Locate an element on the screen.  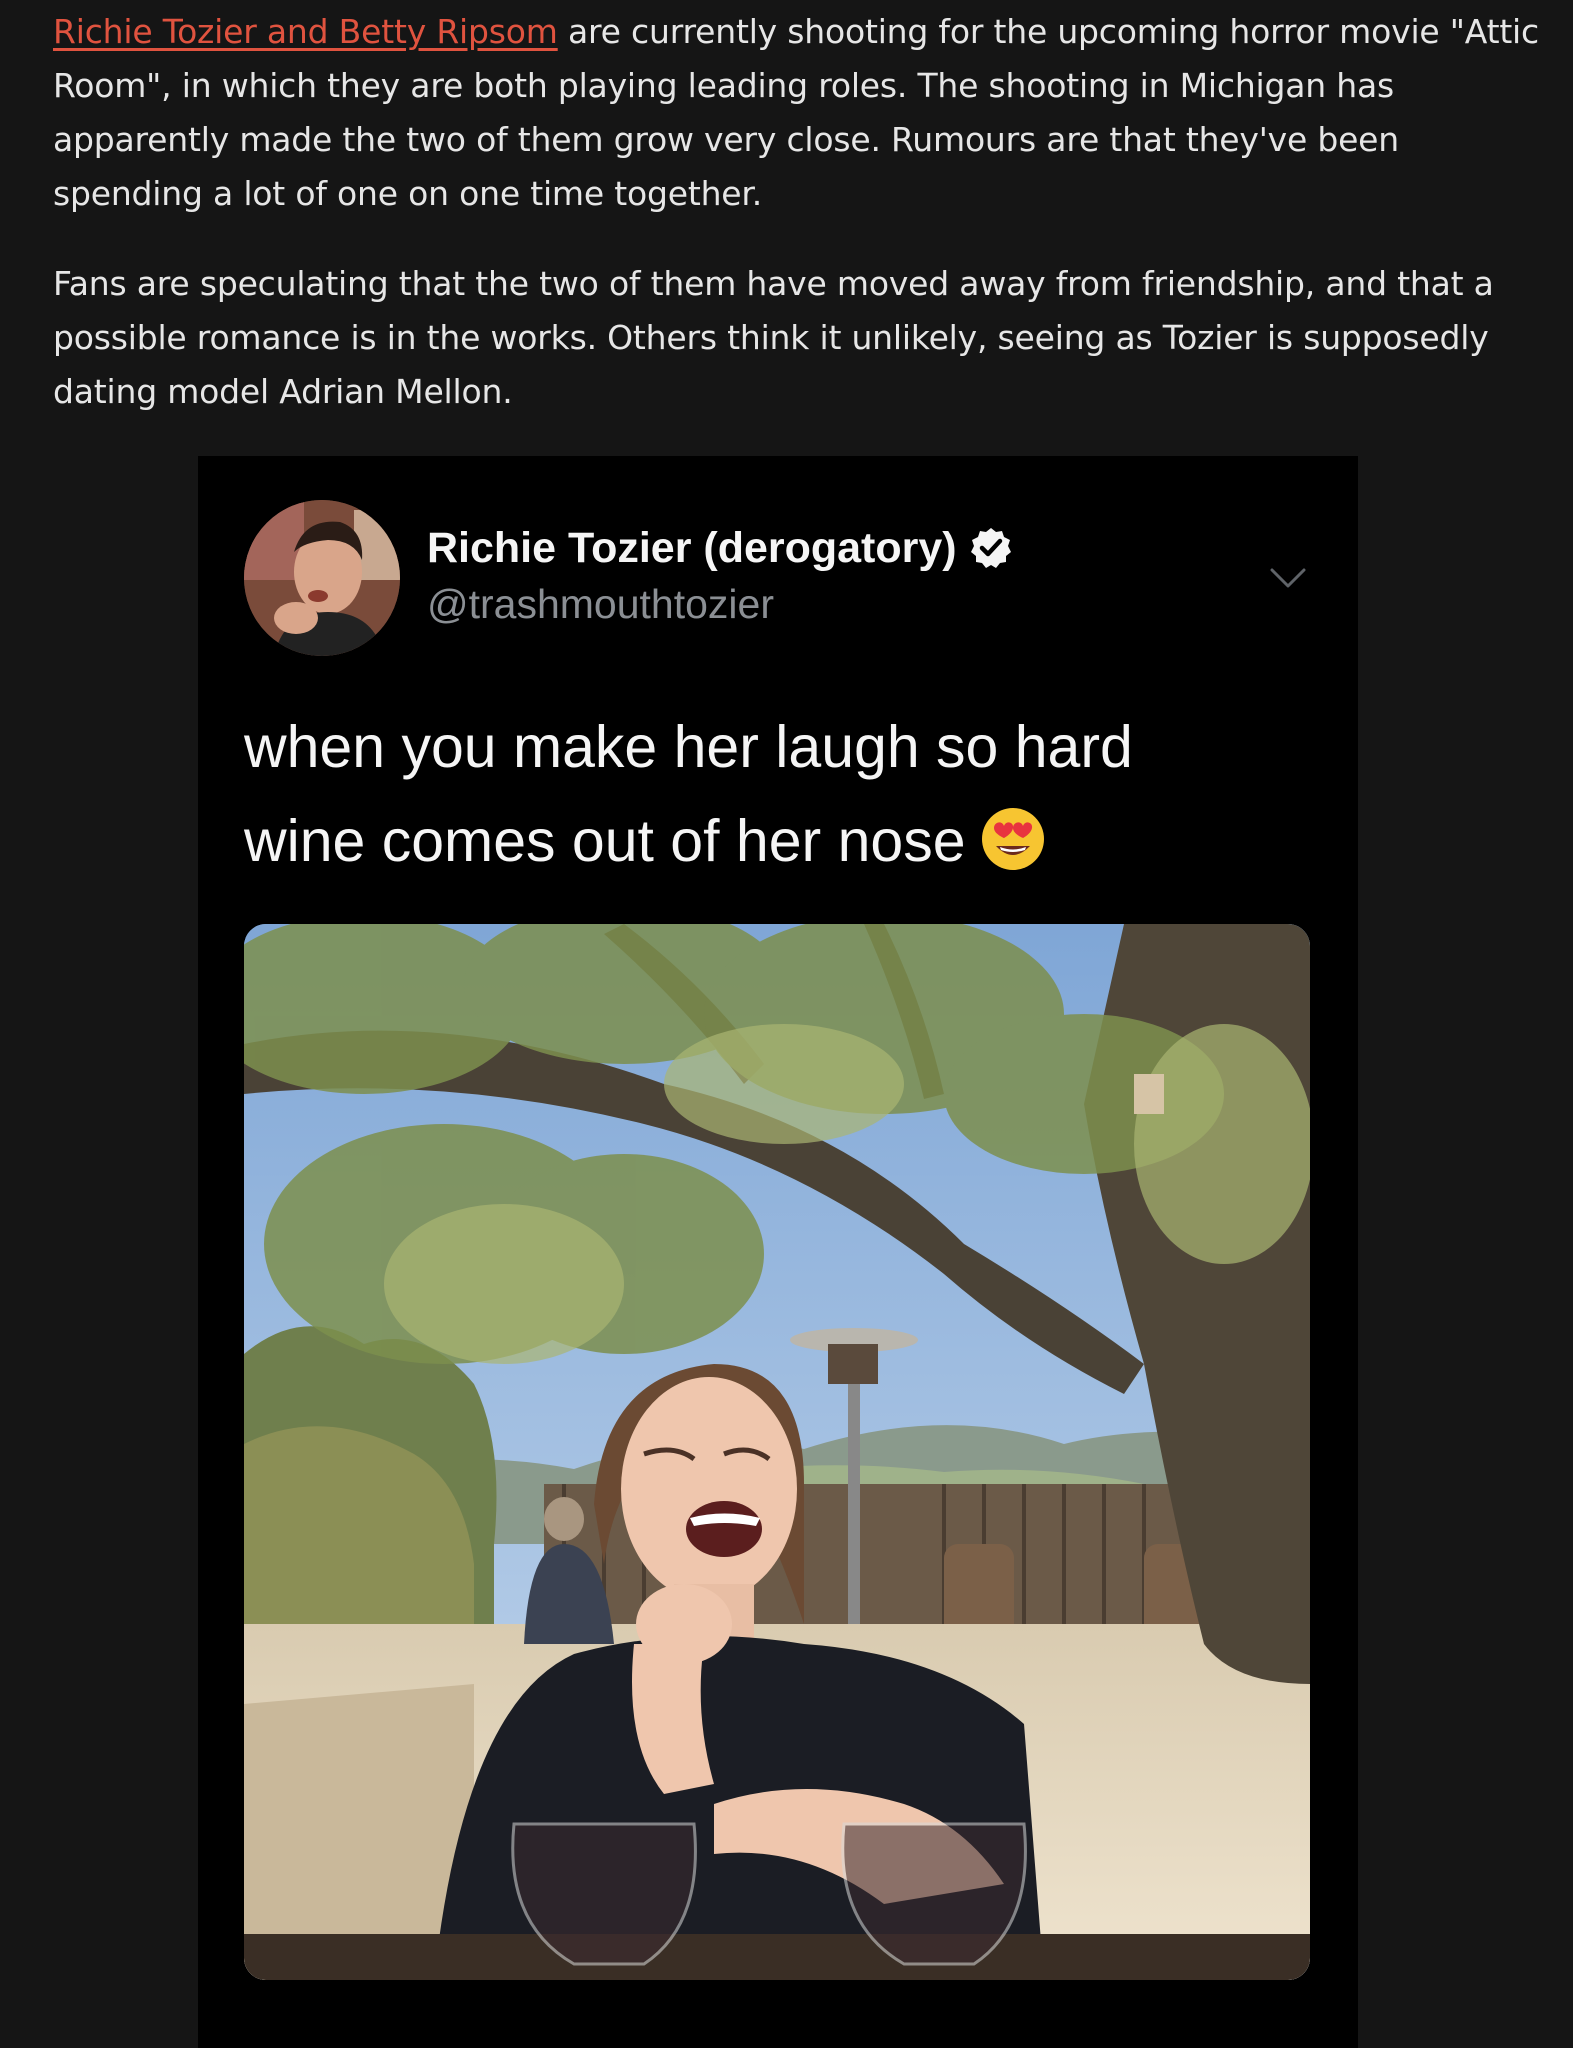
tweet-text-line-1: when you make her laugh so hard is located at coordinates (688, 747).